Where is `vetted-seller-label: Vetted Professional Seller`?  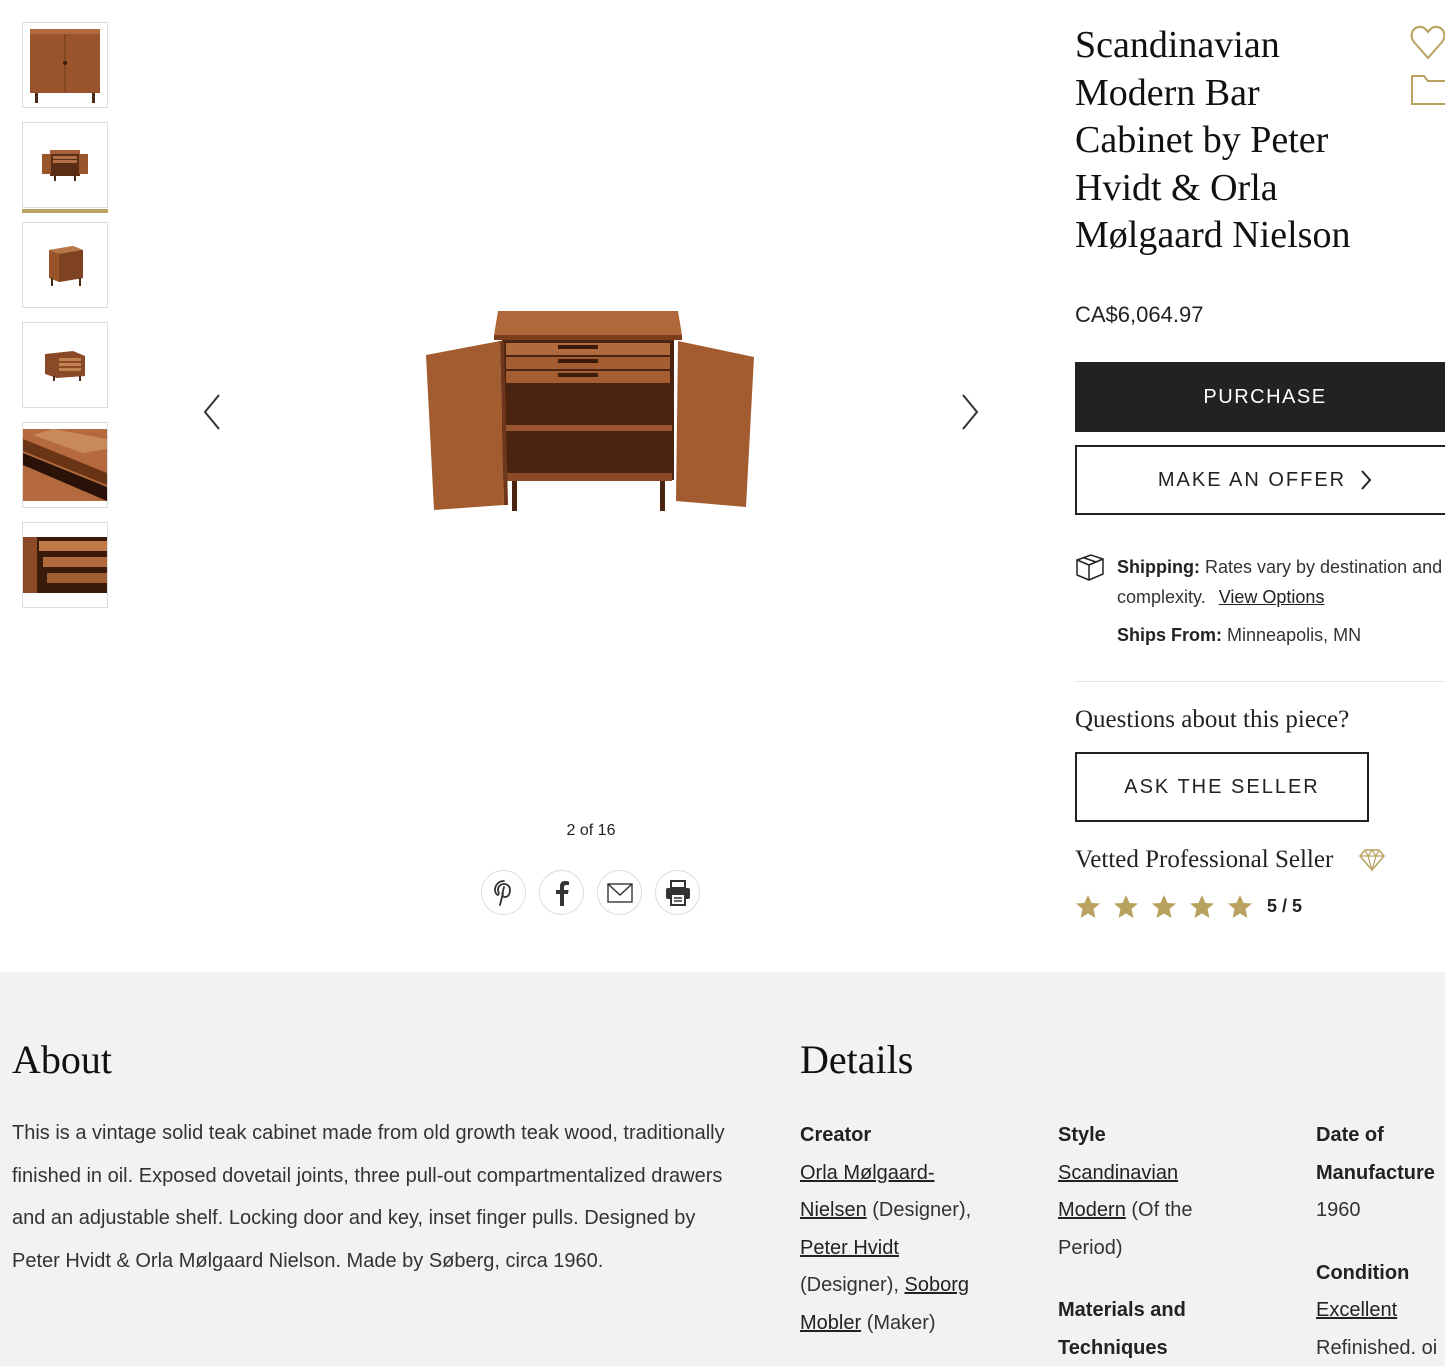
vetted-seller-label: Vetted Professional Seller is located at coordinates (1204, 859).